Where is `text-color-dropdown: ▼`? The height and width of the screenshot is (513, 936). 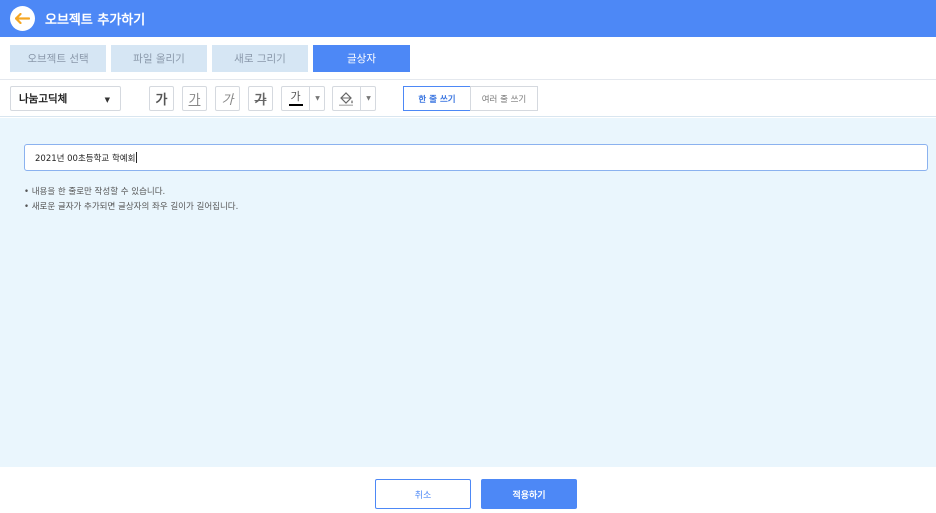 text-color-dropdown: ▼ is located at coordinates (317, 98).